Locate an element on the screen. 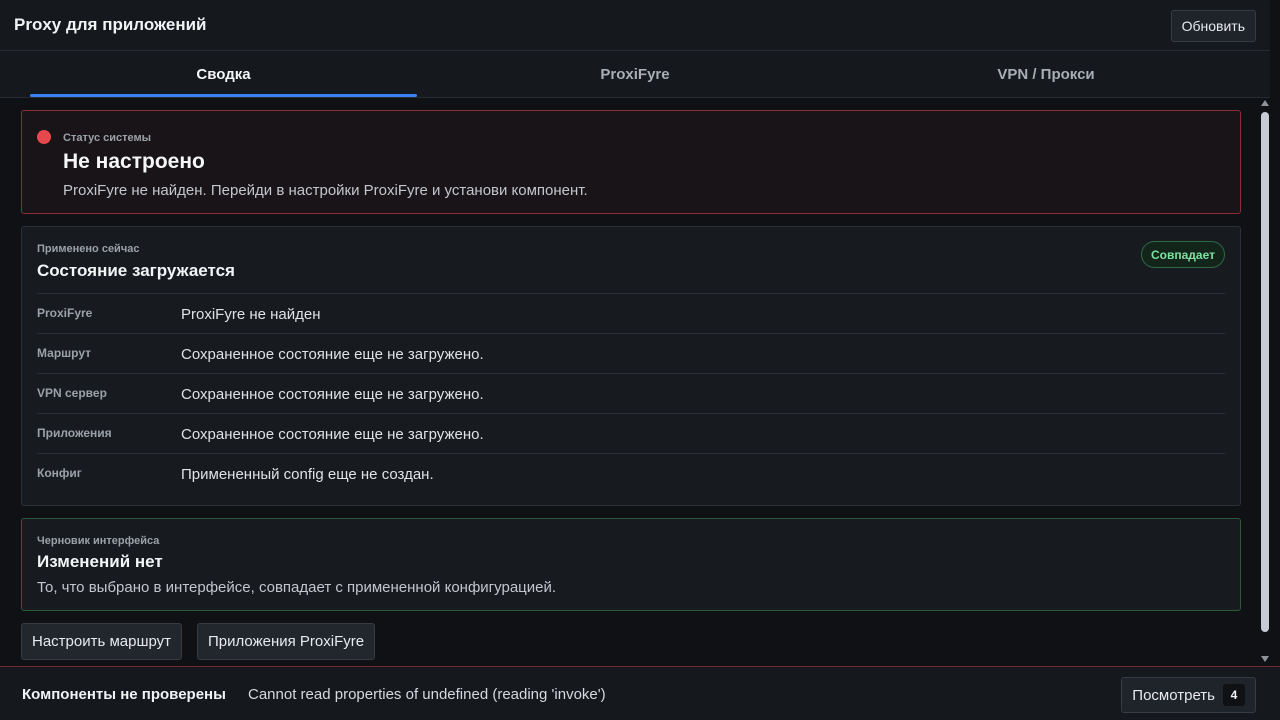  match-status-badge: Совпадает is located at coordinates (1183, 254).